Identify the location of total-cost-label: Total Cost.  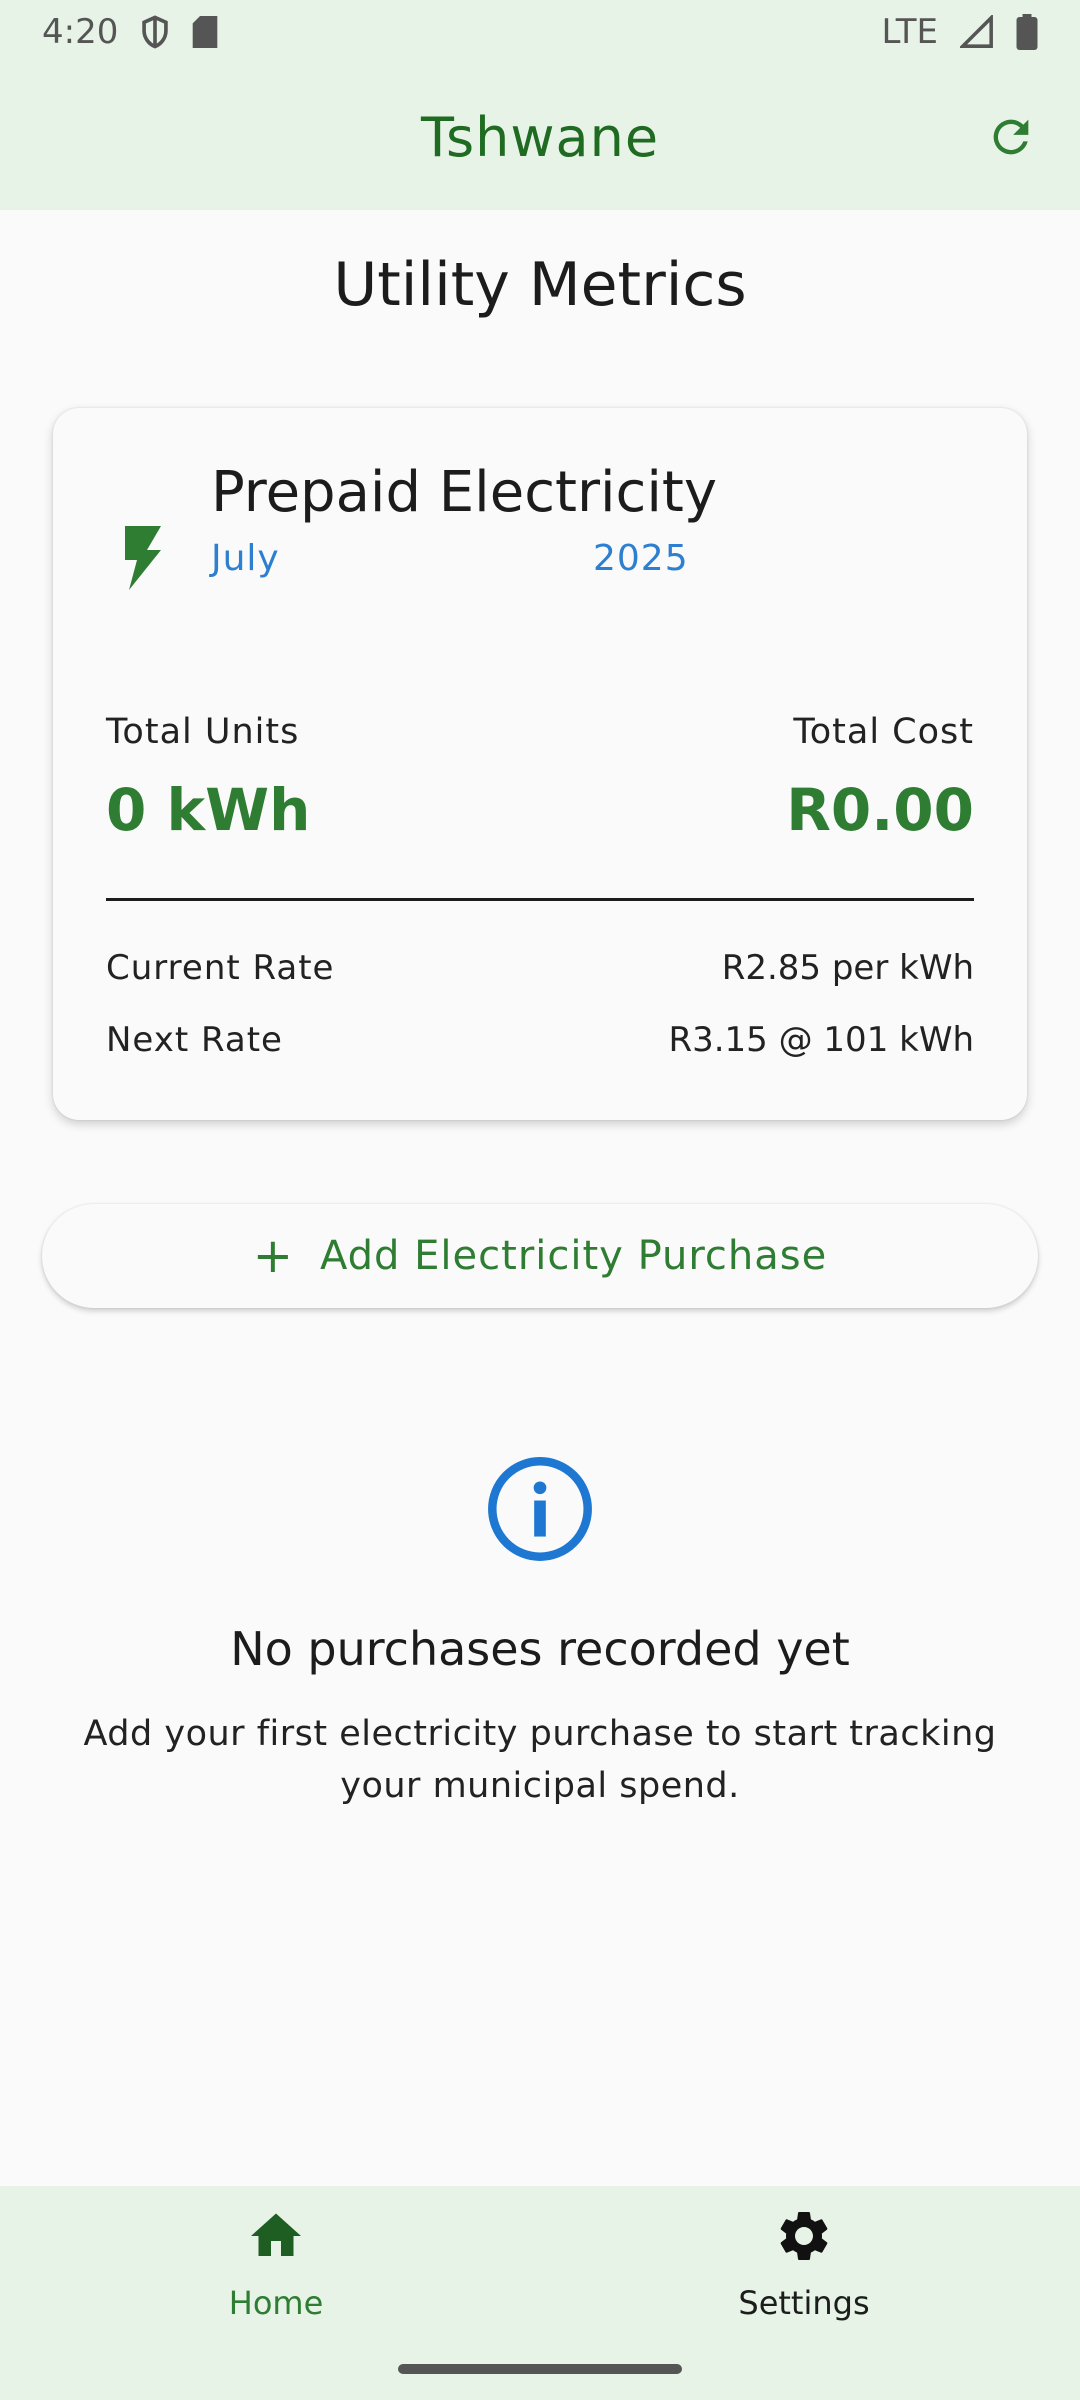
(883, 732).